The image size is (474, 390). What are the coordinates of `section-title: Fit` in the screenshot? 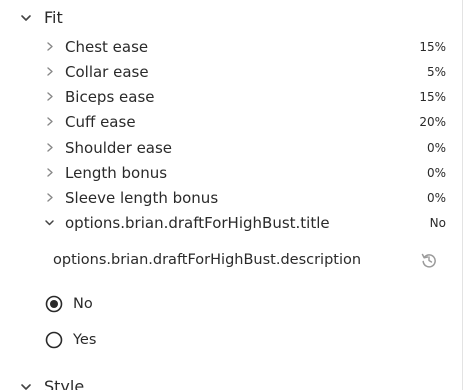 It's located at (53, 17).